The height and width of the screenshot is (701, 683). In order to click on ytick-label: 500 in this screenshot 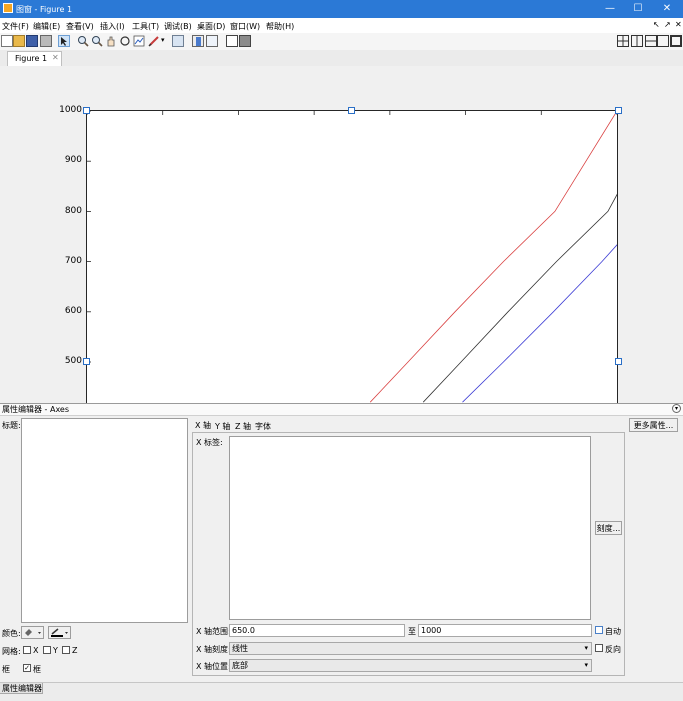, I will do `click(73, 361)`.